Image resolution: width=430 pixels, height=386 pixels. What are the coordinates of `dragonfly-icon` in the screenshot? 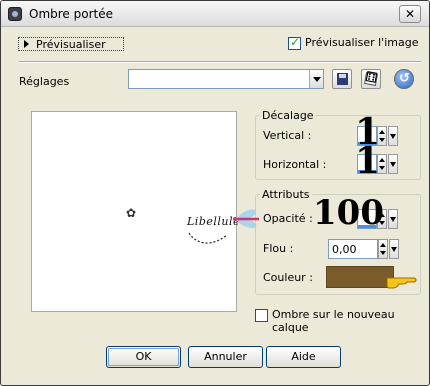 It's located at (223, 226).